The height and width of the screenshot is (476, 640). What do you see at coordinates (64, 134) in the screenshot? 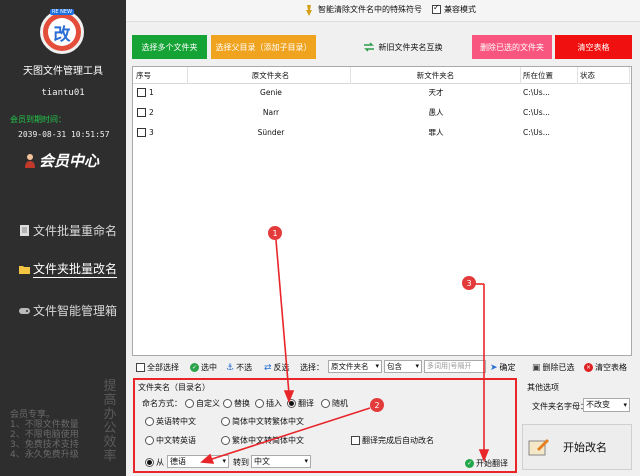
I see `expire-date: 2039-08-31 10:51:57` at bounding box center [64, 134].